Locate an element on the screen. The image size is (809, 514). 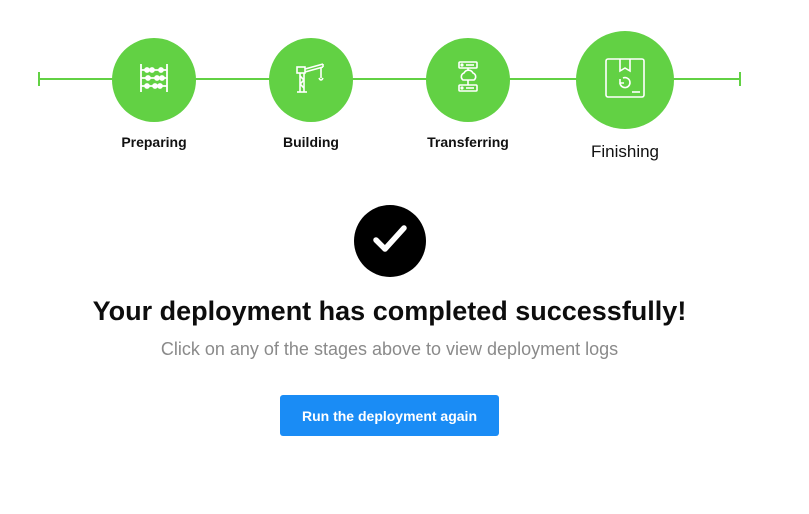
package-box-icon is located at coordinates (625, 80).